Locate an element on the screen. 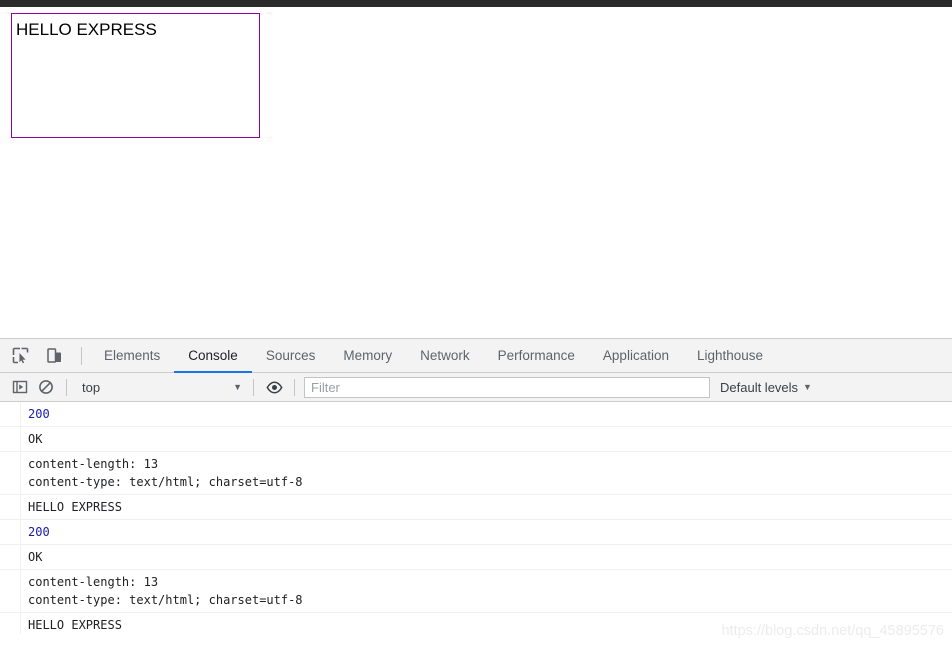  tab-sources: Sources is located at coordinates (291, 355).